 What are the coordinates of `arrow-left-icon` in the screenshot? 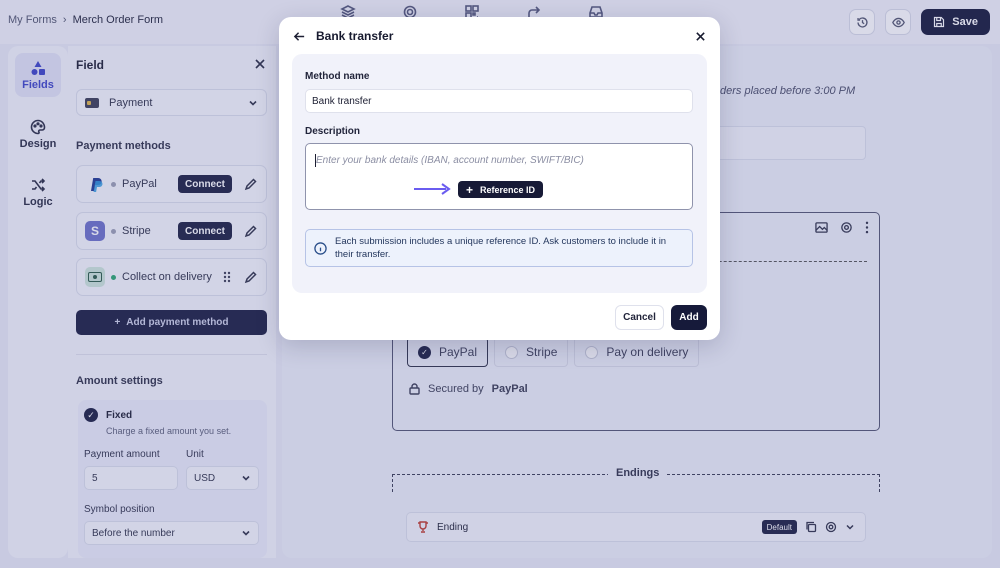 It's located at (299, 36).